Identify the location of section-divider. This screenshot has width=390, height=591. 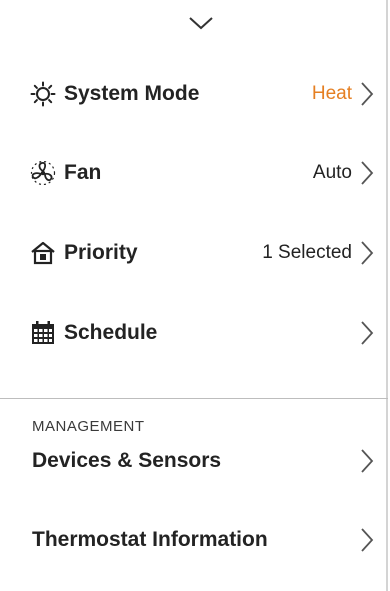
(194, 398).